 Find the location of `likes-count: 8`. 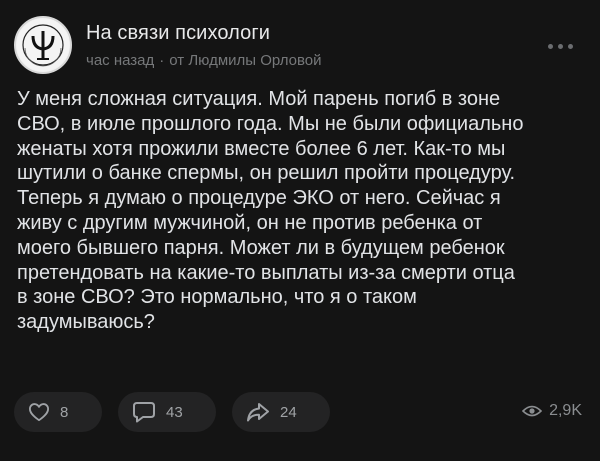

likes-count: 8 is located at coordinates (64, 412).